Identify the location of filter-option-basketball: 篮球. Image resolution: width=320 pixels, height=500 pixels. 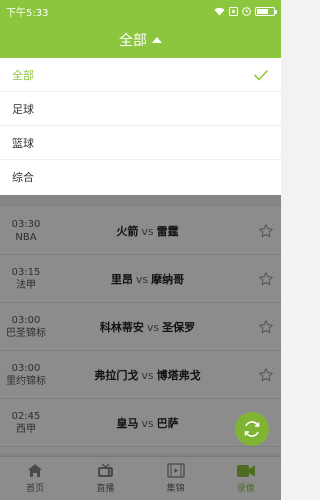
(140, 143).